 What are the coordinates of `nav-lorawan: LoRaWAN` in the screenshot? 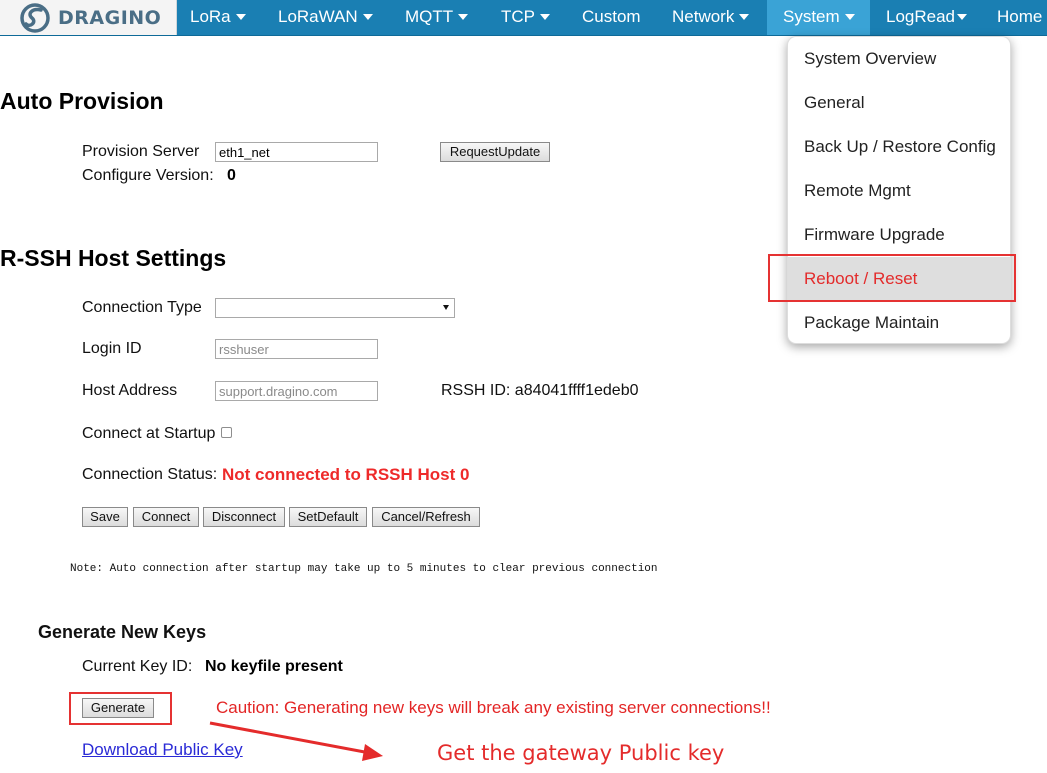 It's located at (325, 17).